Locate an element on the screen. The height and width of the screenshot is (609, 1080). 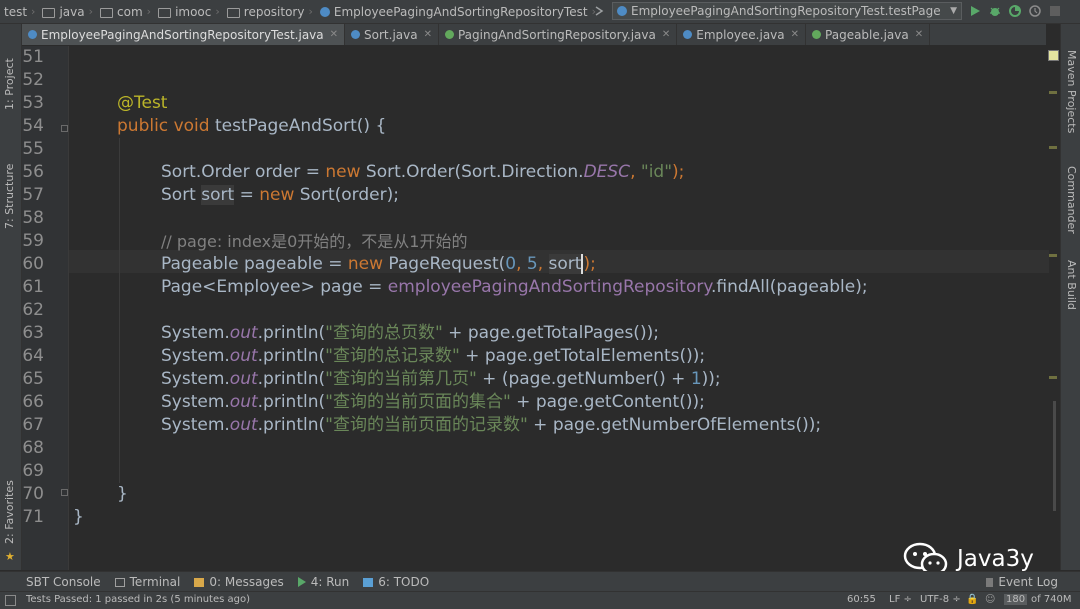
tool-todo: 6: TODO is located at coordinates (396, 582).